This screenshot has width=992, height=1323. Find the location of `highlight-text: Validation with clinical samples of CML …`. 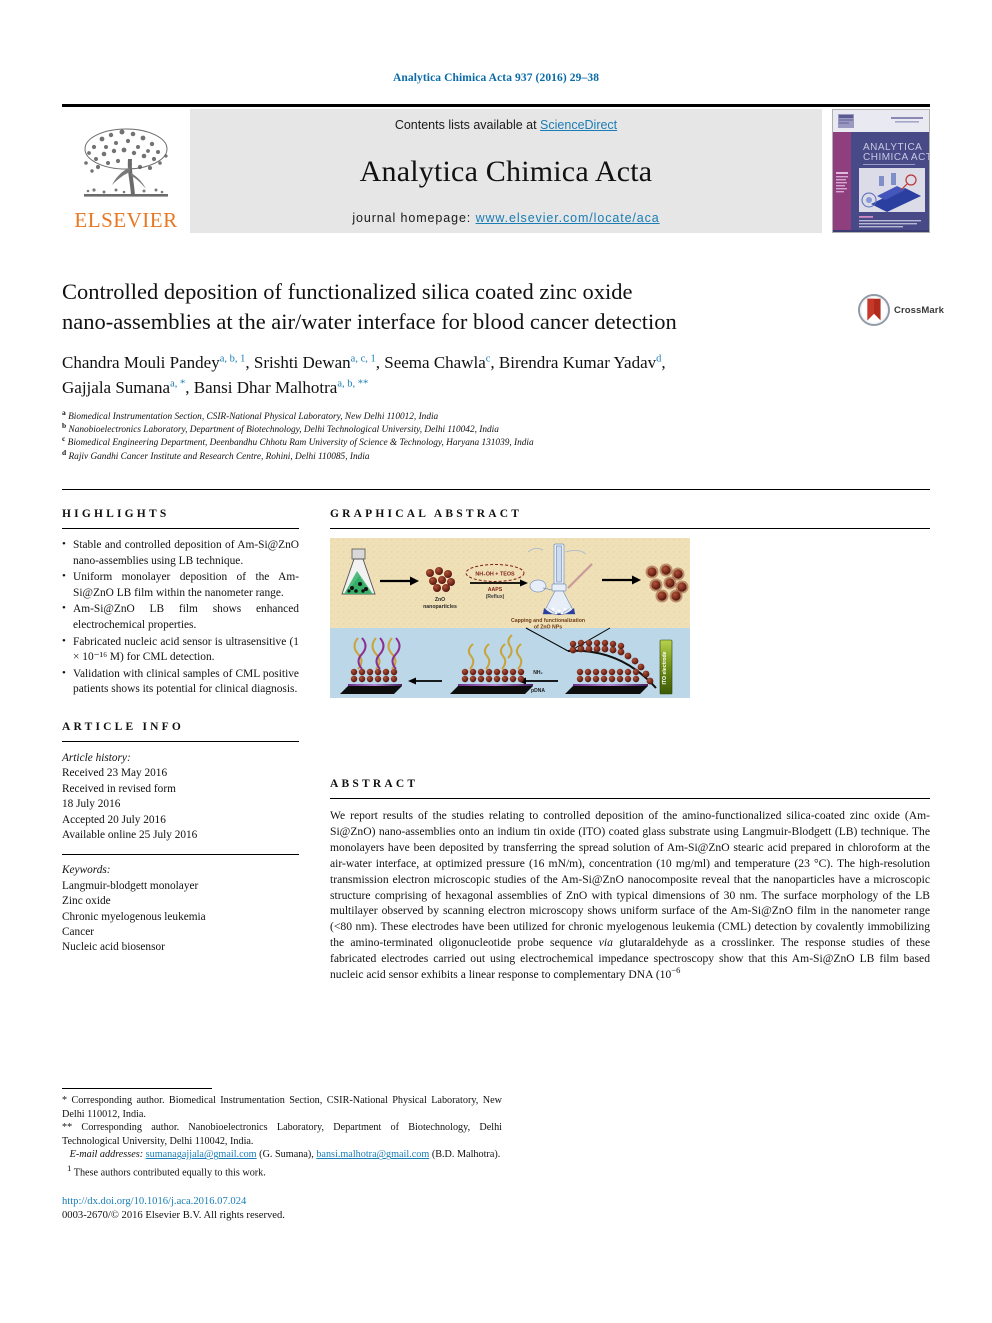

highlight-text: Validation with clinical samples of CML … is located at coordinates (186, 681).